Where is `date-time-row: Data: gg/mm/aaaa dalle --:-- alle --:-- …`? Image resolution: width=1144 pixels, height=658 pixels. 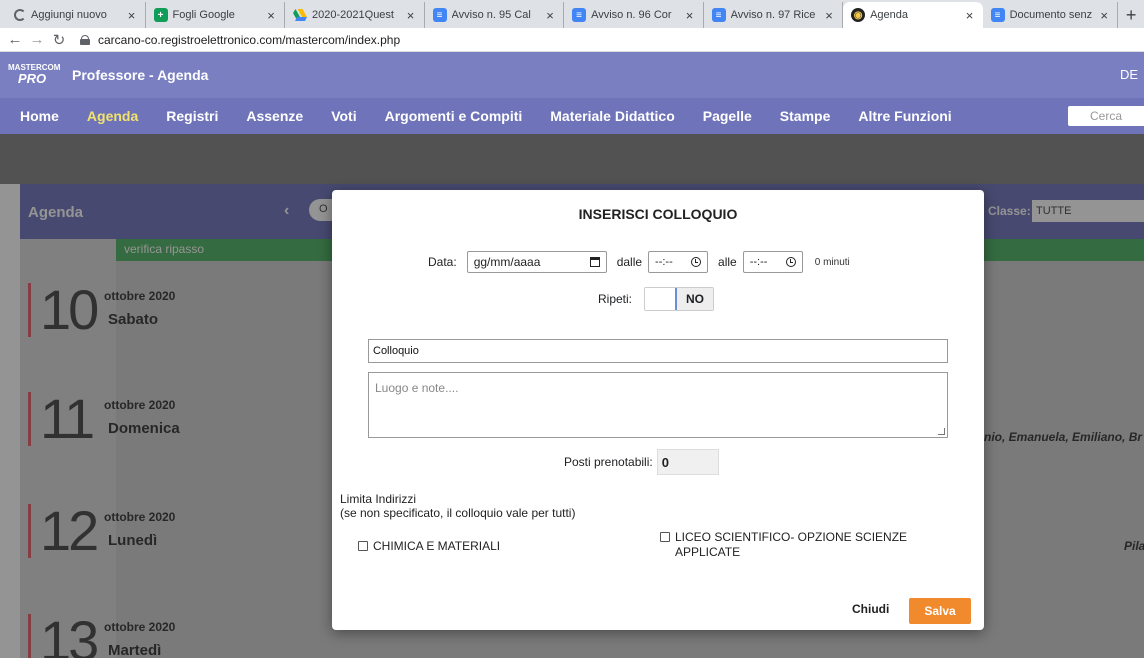
date-time-row: Data: gg/mm/aaaa dalle --:-- alle --:-- … is located at coordinates (639, 262).